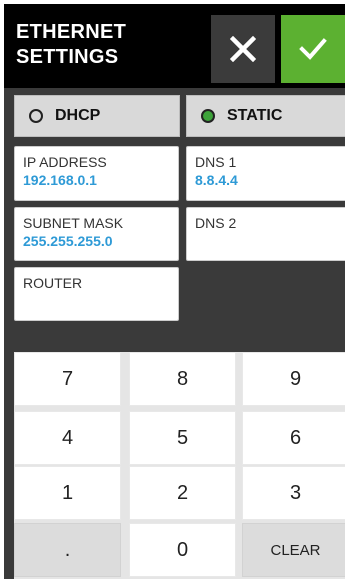  I want to click on router-label: ROUTER, so click(53, 283).